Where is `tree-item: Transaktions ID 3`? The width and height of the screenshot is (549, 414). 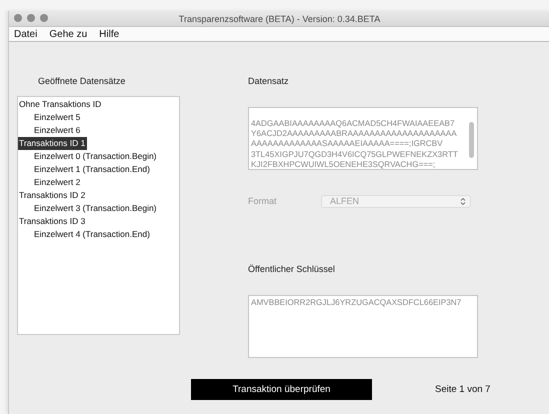 tree-item: Transaktions ID 3 is located at coordinates (53, 221).